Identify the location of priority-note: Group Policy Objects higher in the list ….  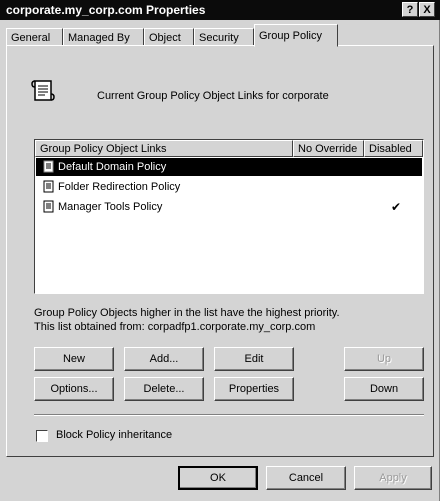
(187, 313).